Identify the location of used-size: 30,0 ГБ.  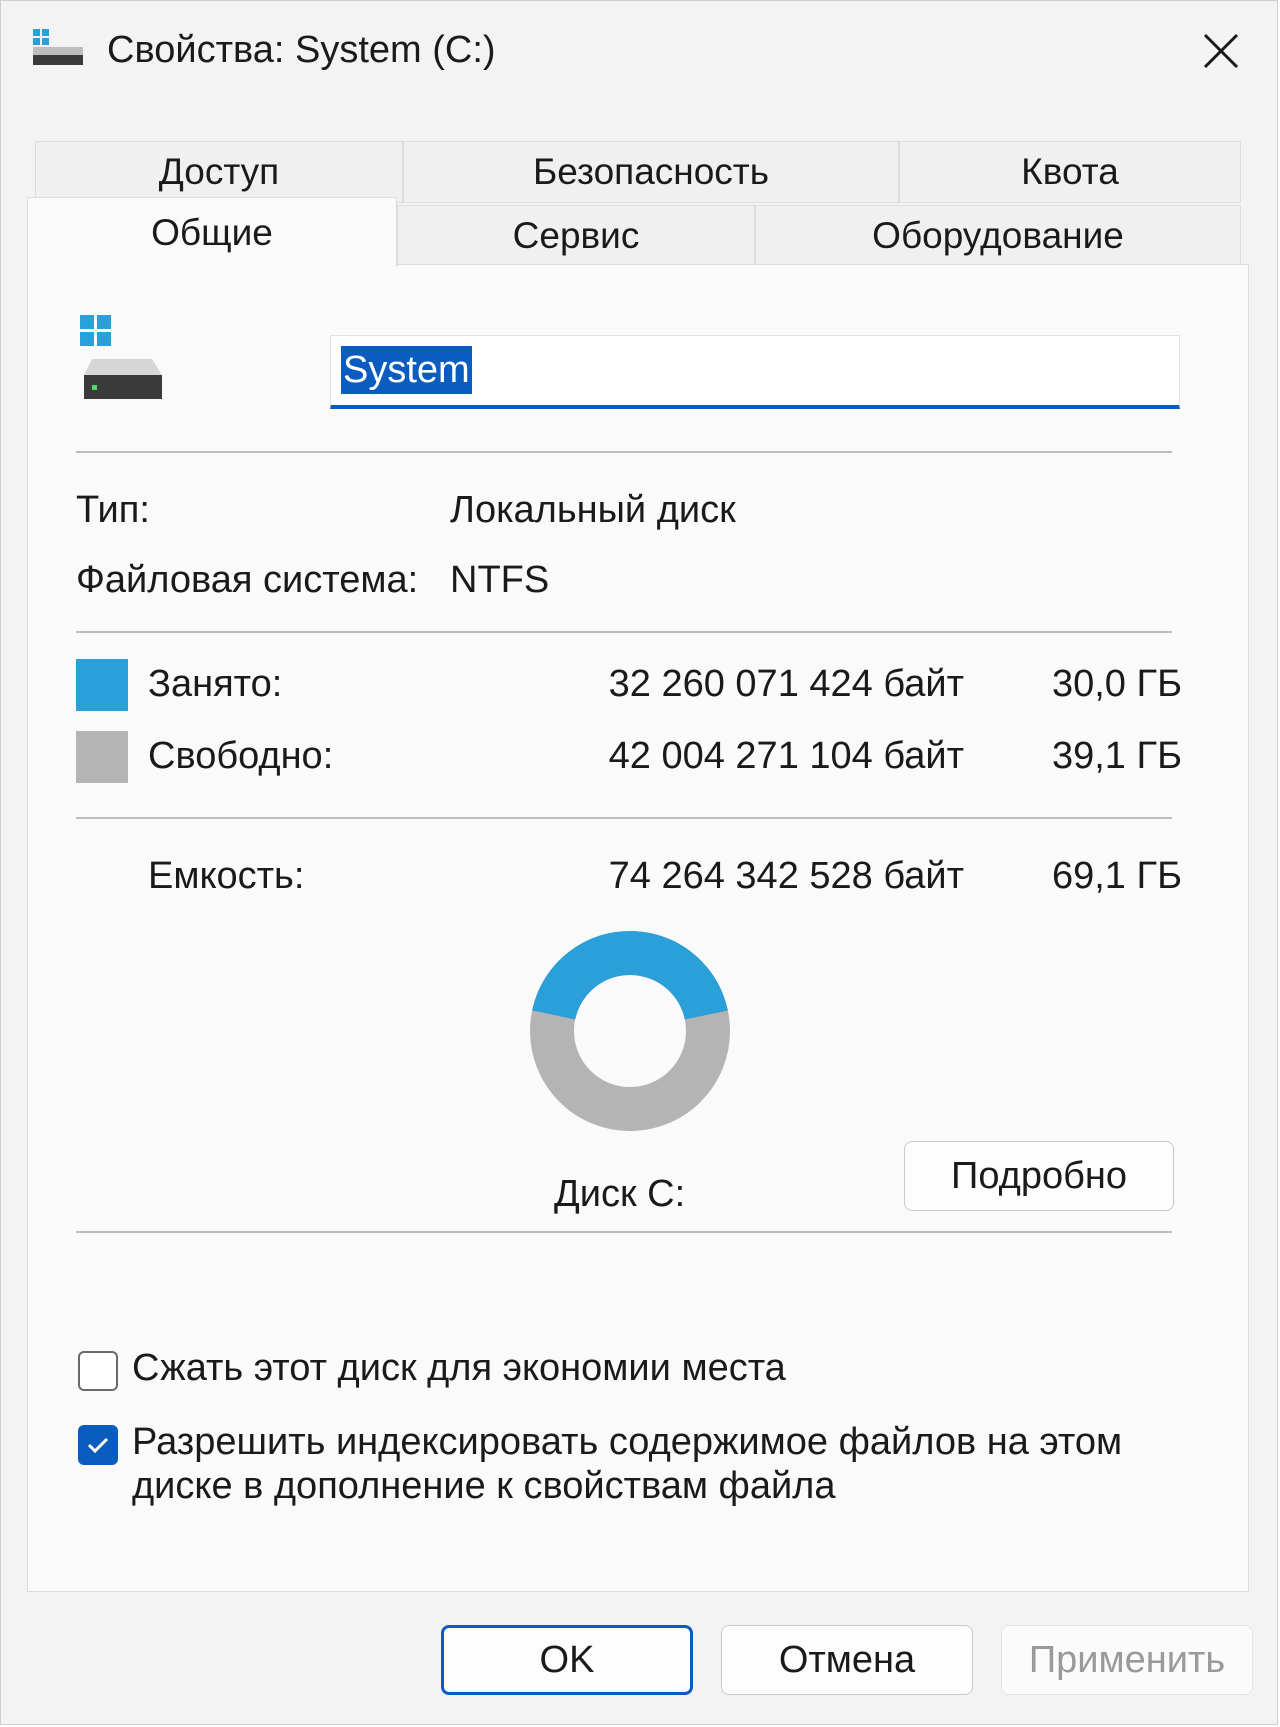
(1116, 684).